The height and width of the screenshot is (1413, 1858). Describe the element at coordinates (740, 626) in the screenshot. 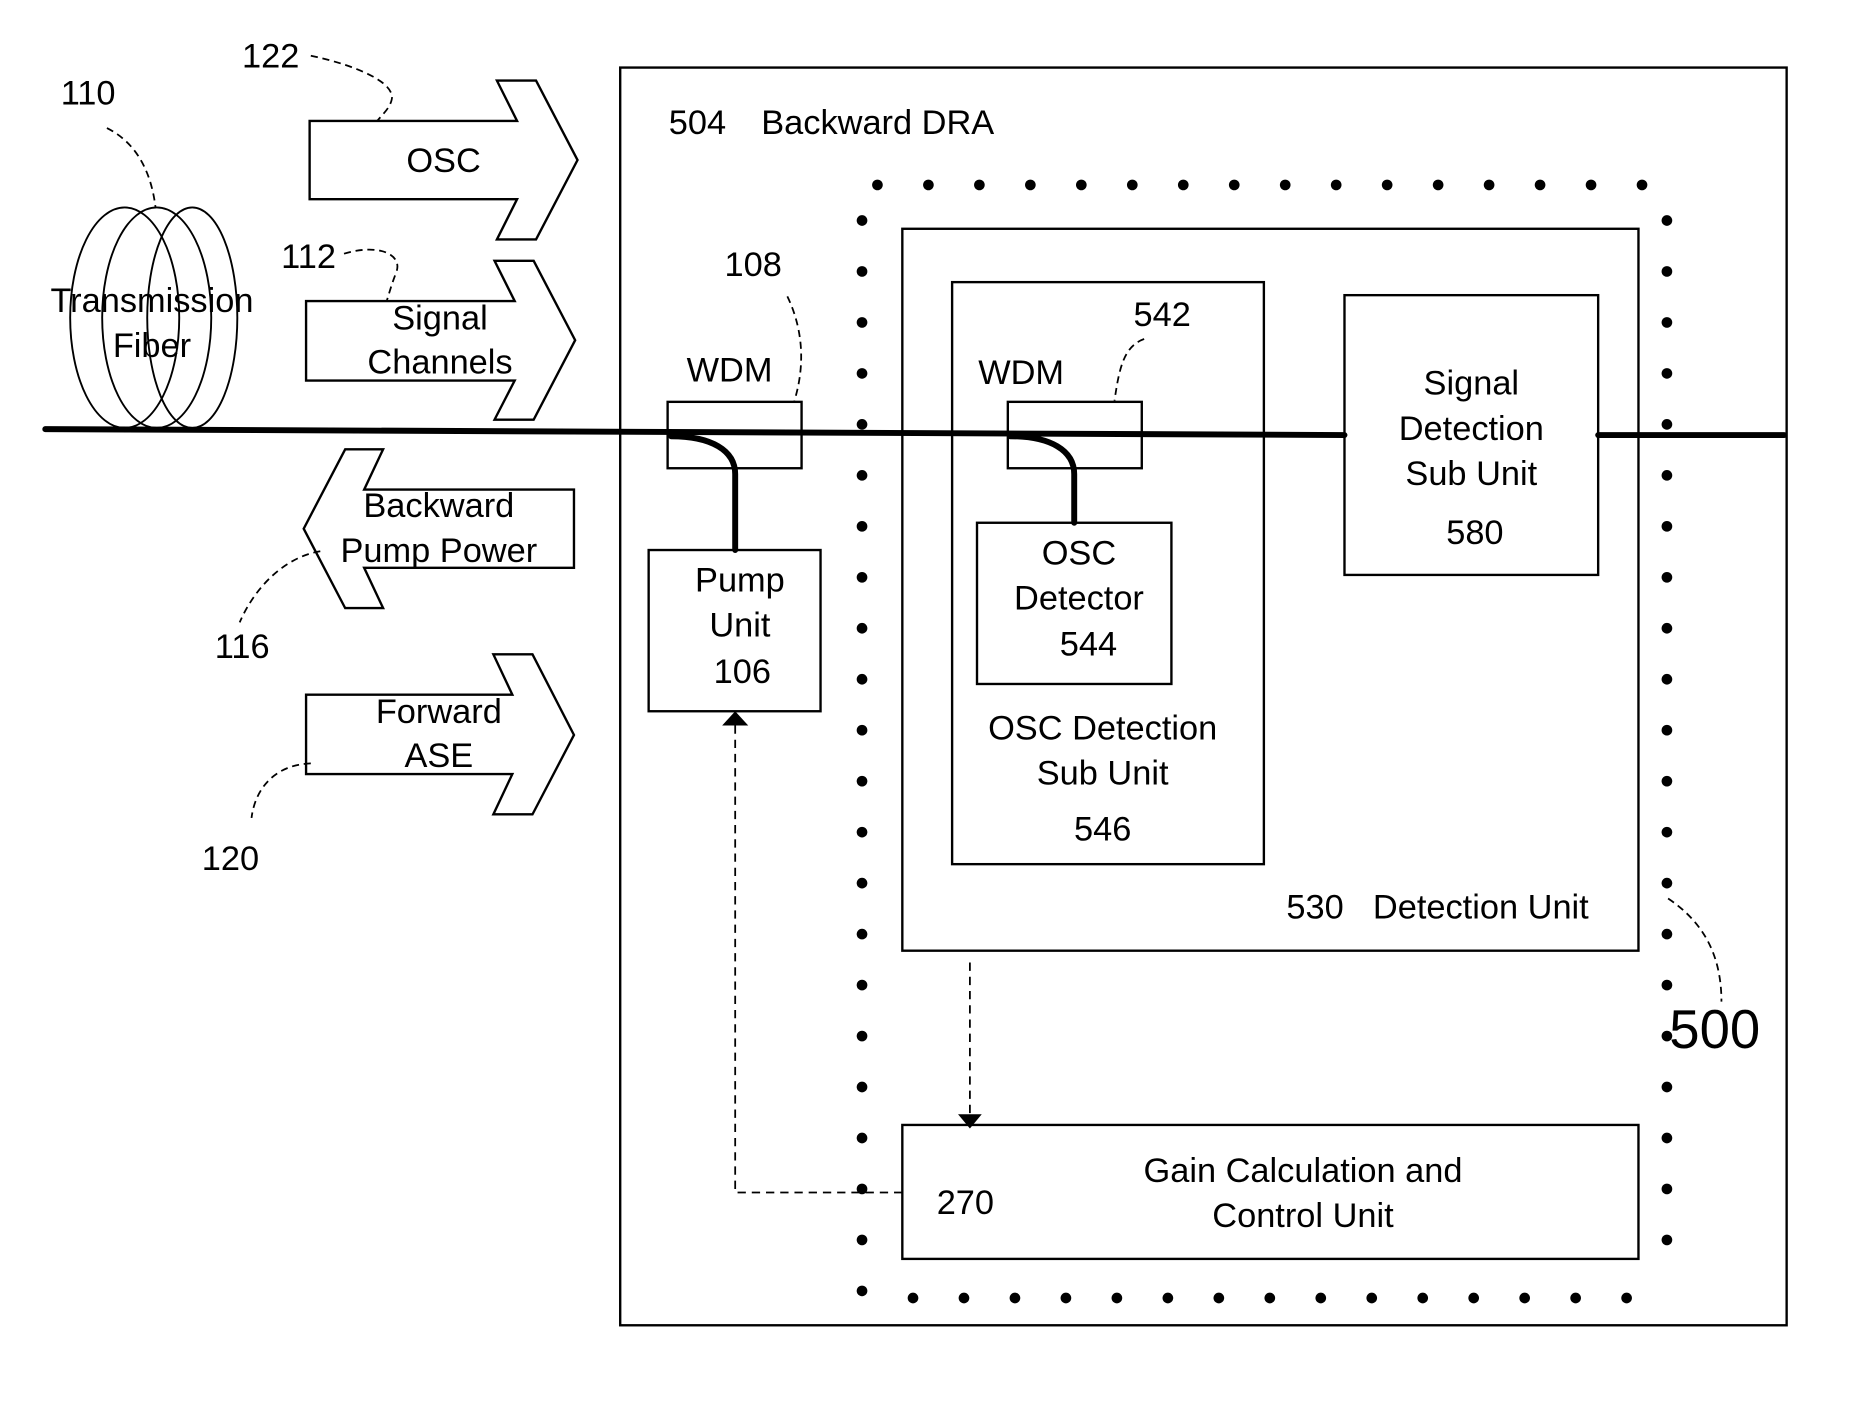

I see `pump-unit-line2: Unit` at that location.